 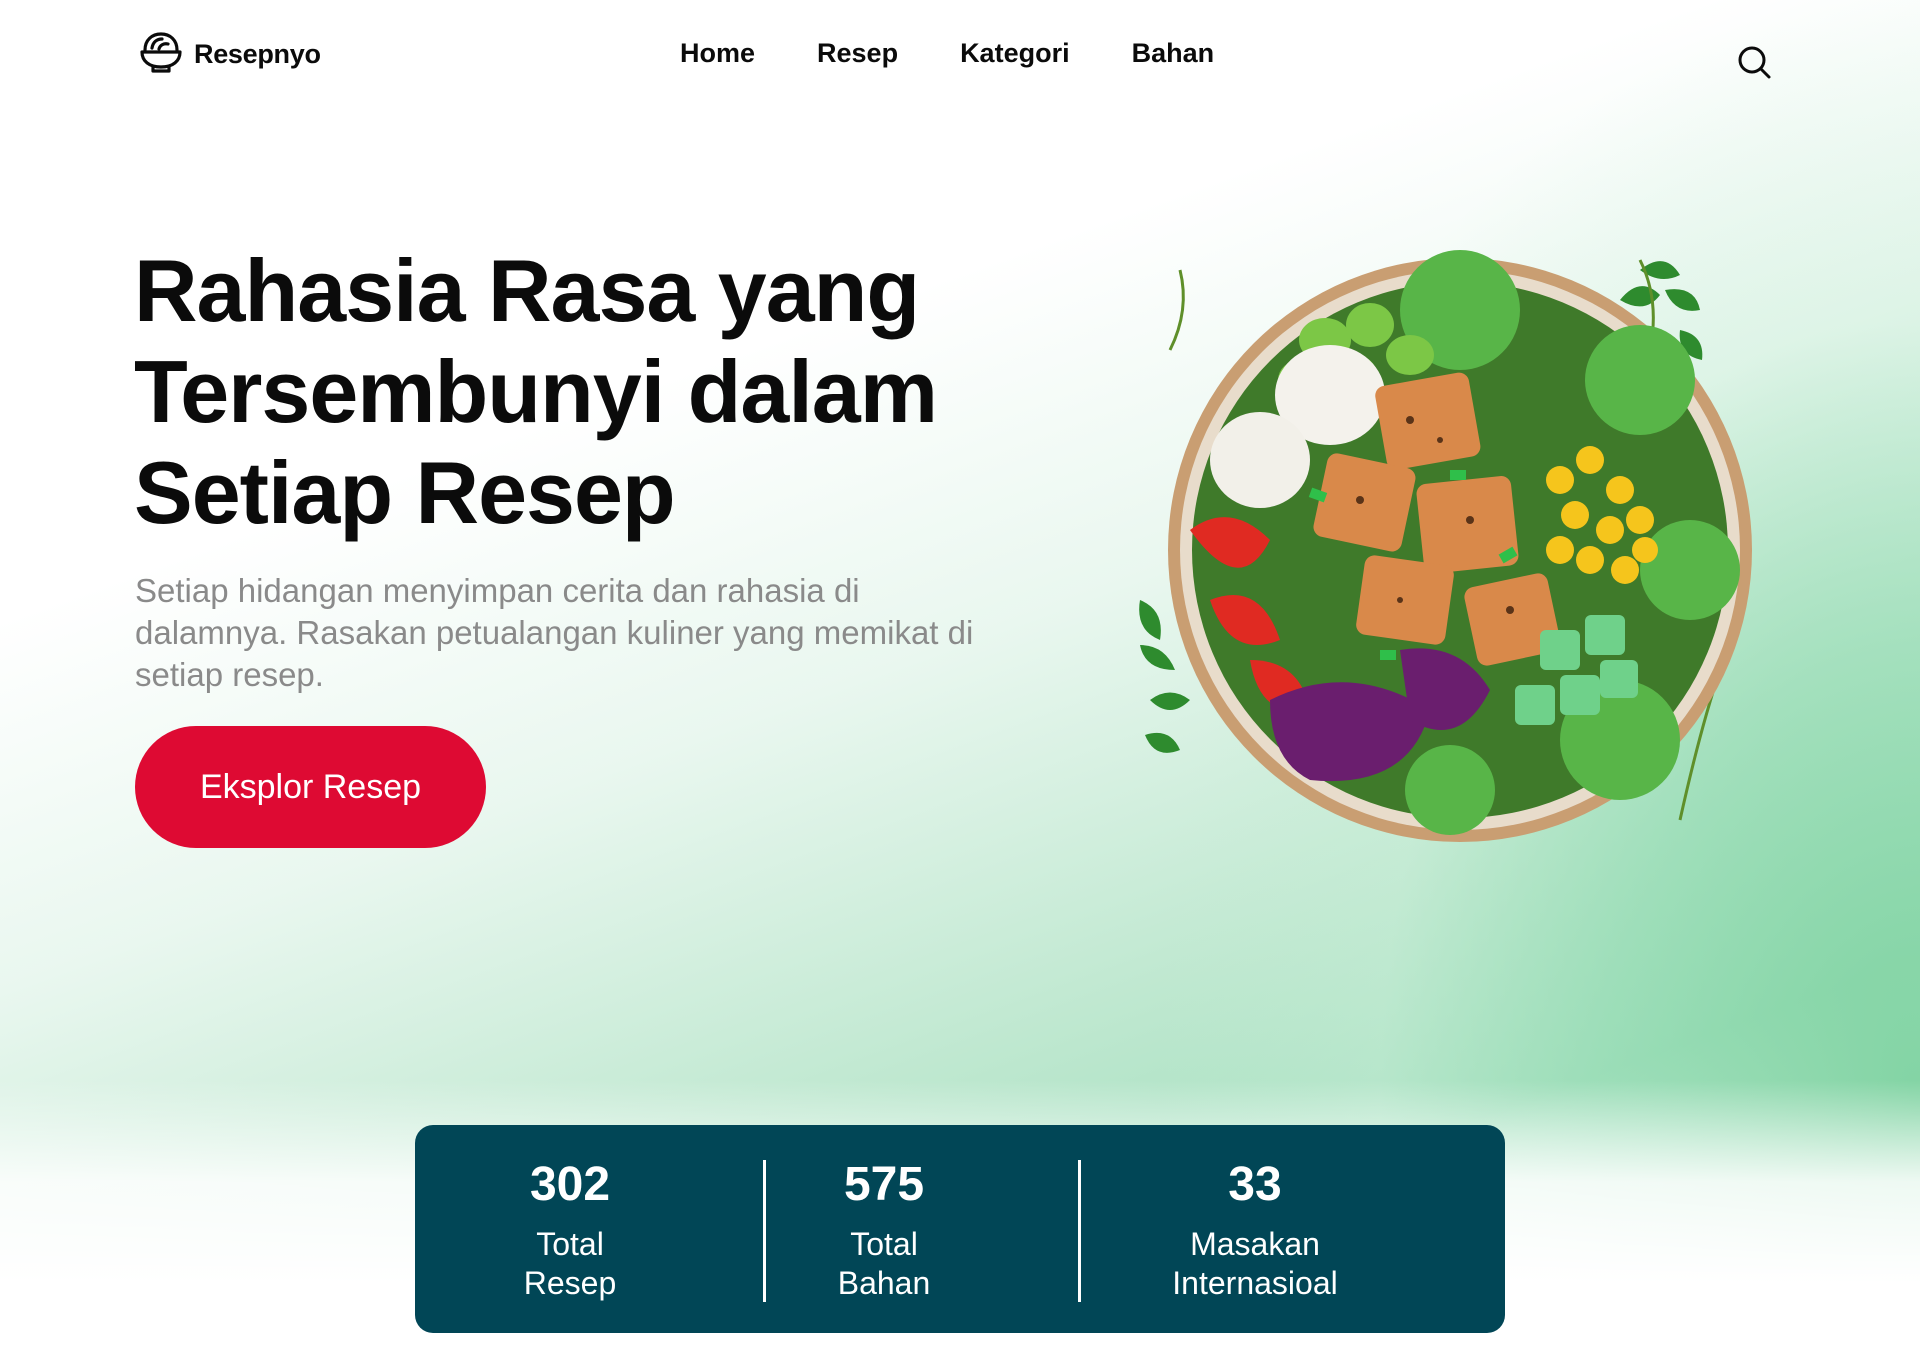 I want to click on stat-value: 33, so click(x=1255, y=1184).